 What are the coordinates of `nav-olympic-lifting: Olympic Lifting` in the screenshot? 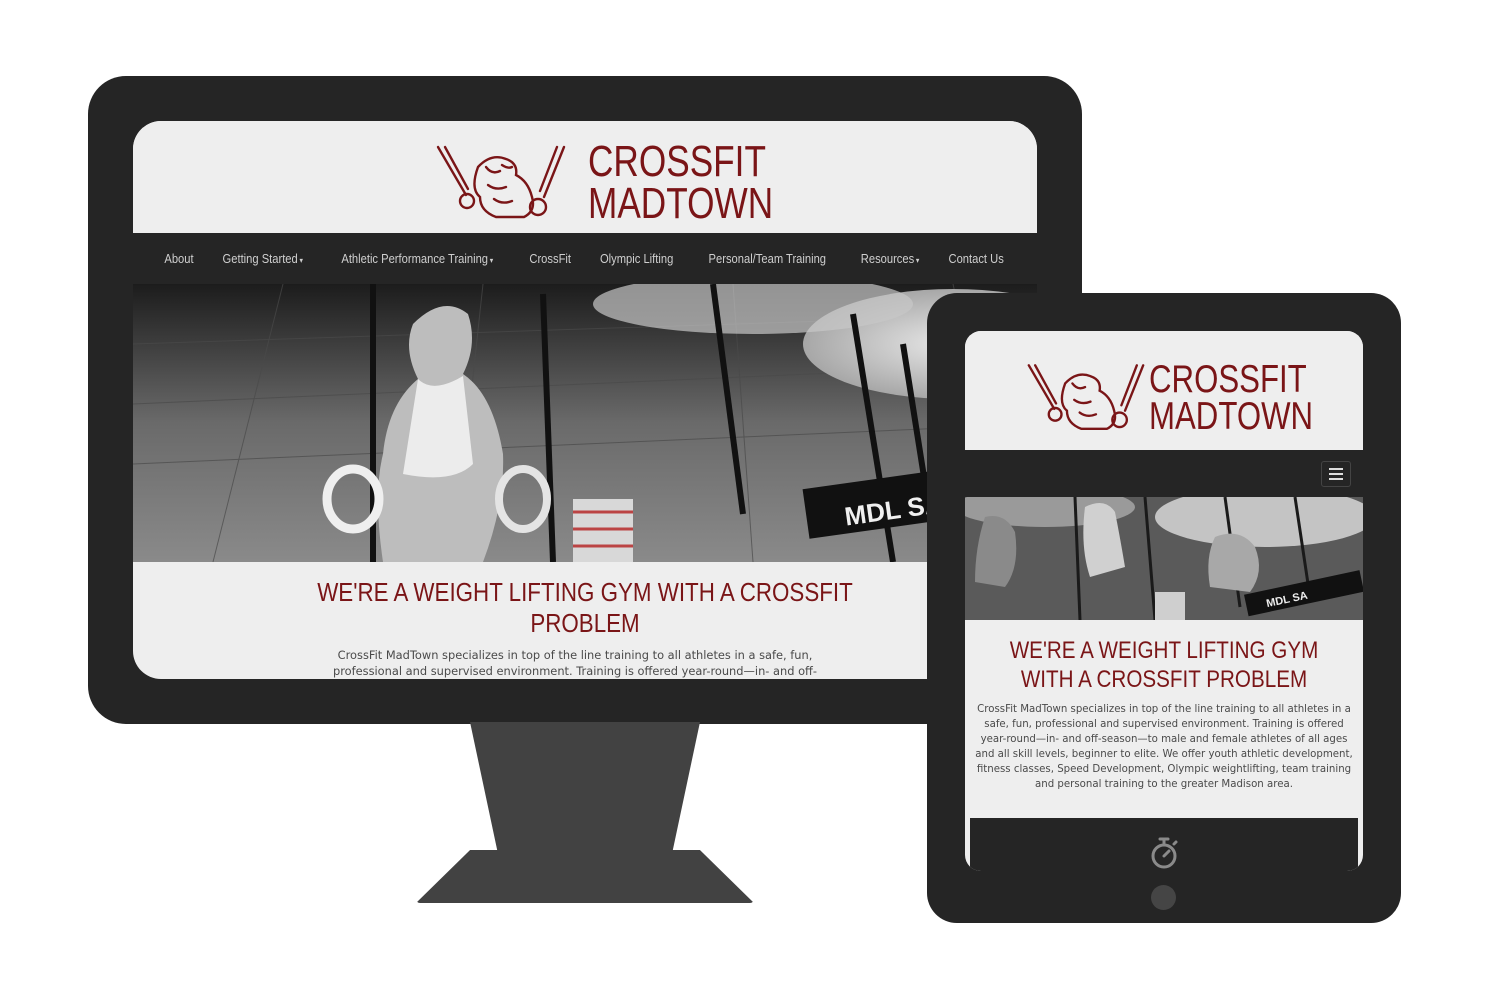 It's located at (636, 258).